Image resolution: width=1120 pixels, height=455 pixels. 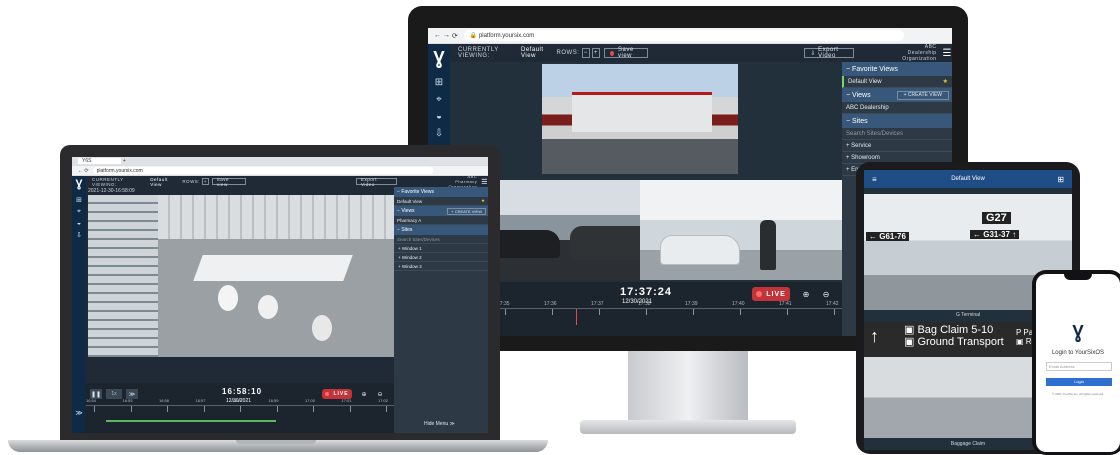 What do you see at coordinates (832, 304) in the screenshot?
I see `time-tick-label: 17:42` at bounding box center [832, 304].